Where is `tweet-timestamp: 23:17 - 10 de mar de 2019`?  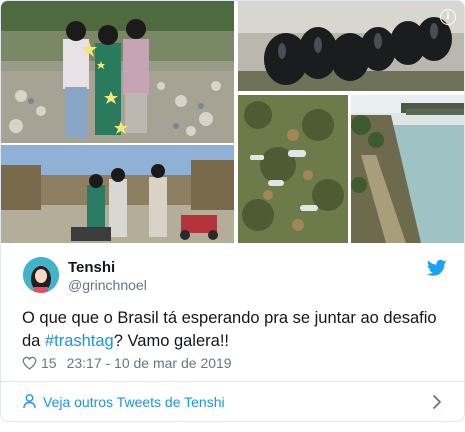
tweet-timestamp: 23:17 - 10 de mar de 2019 is located at coordinates (149, 363).